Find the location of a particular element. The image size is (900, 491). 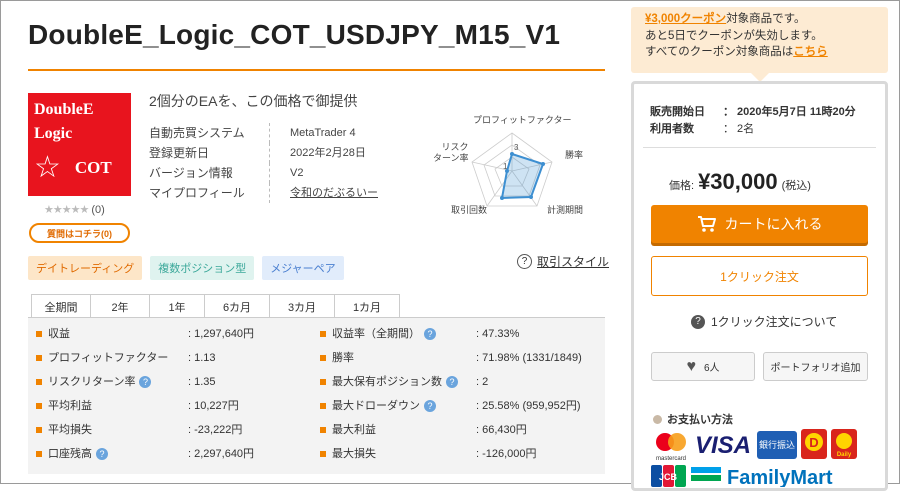

rating: ★★★★★ (0) is located at coordinates (74, 209).